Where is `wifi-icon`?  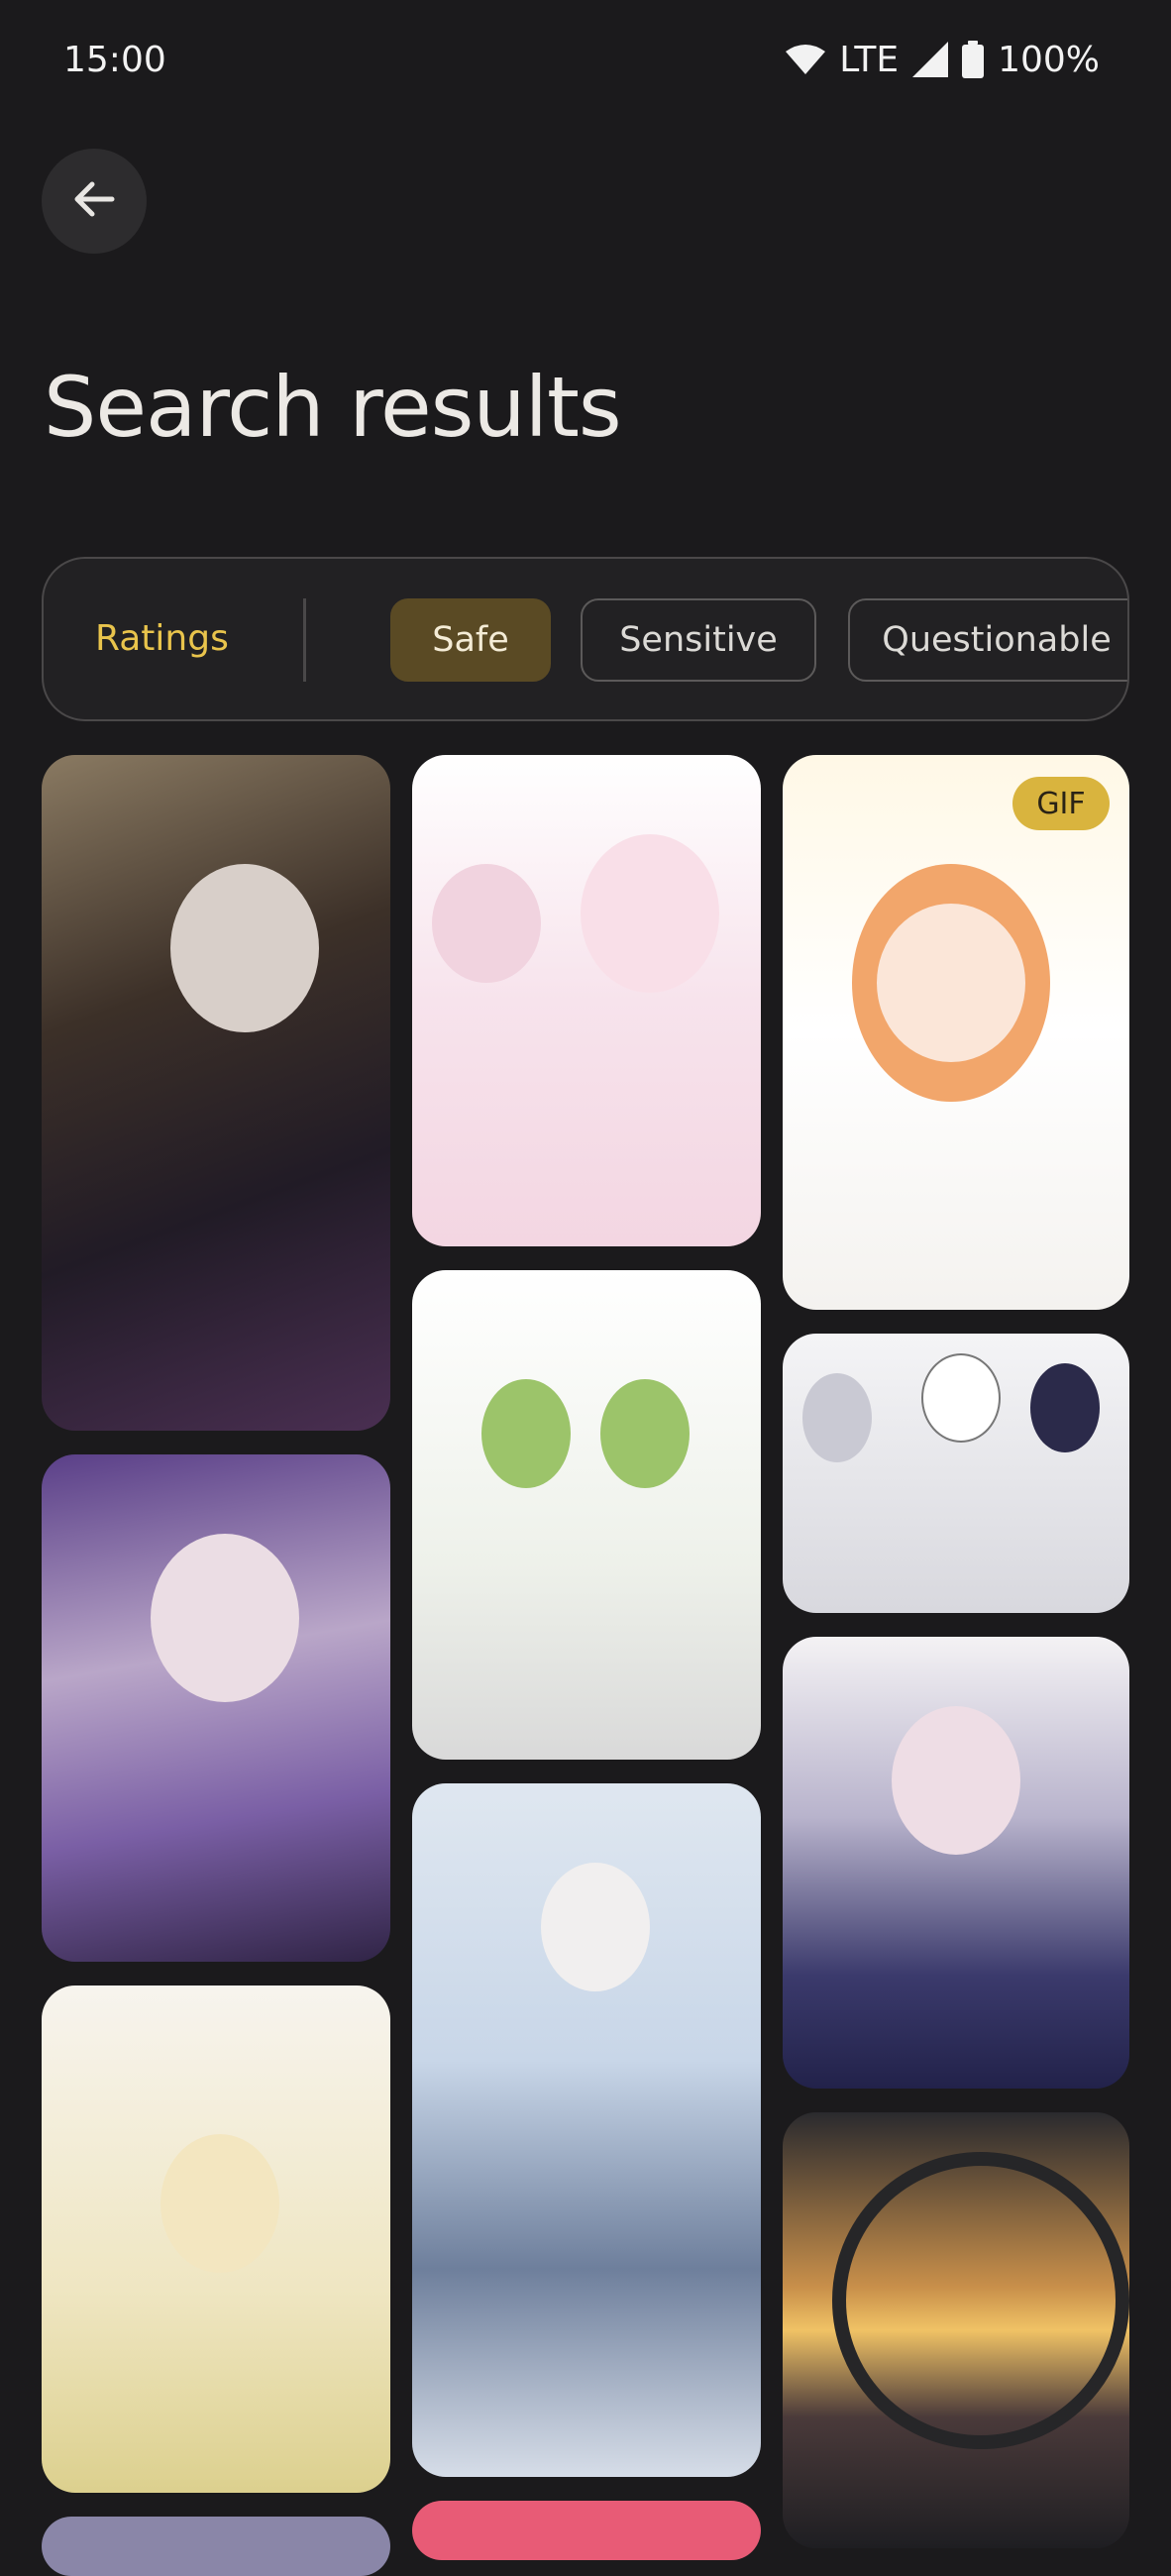 wifi-icon is located at coordinates (806, 59).